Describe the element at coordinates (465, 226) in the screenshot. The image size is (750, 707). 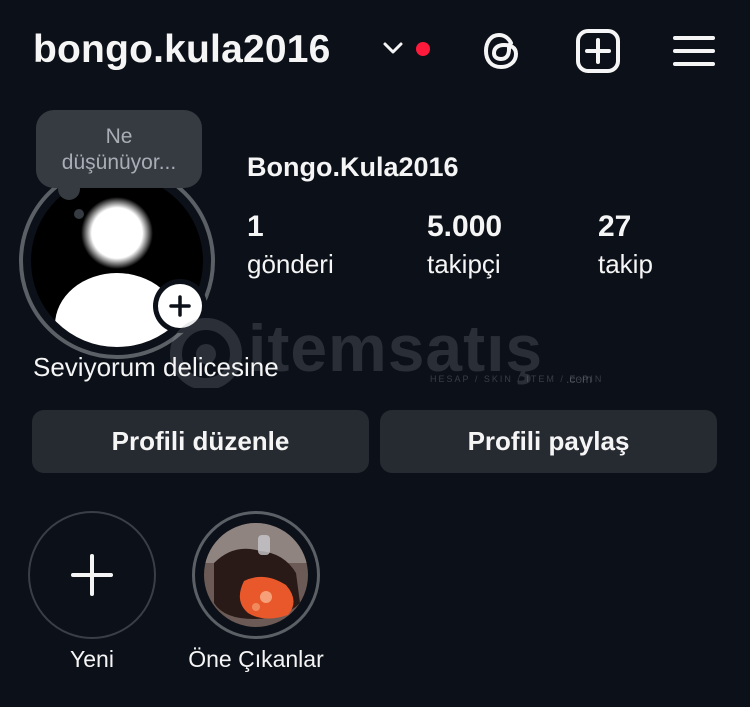
I see `followers-count: 5.000` at that location.